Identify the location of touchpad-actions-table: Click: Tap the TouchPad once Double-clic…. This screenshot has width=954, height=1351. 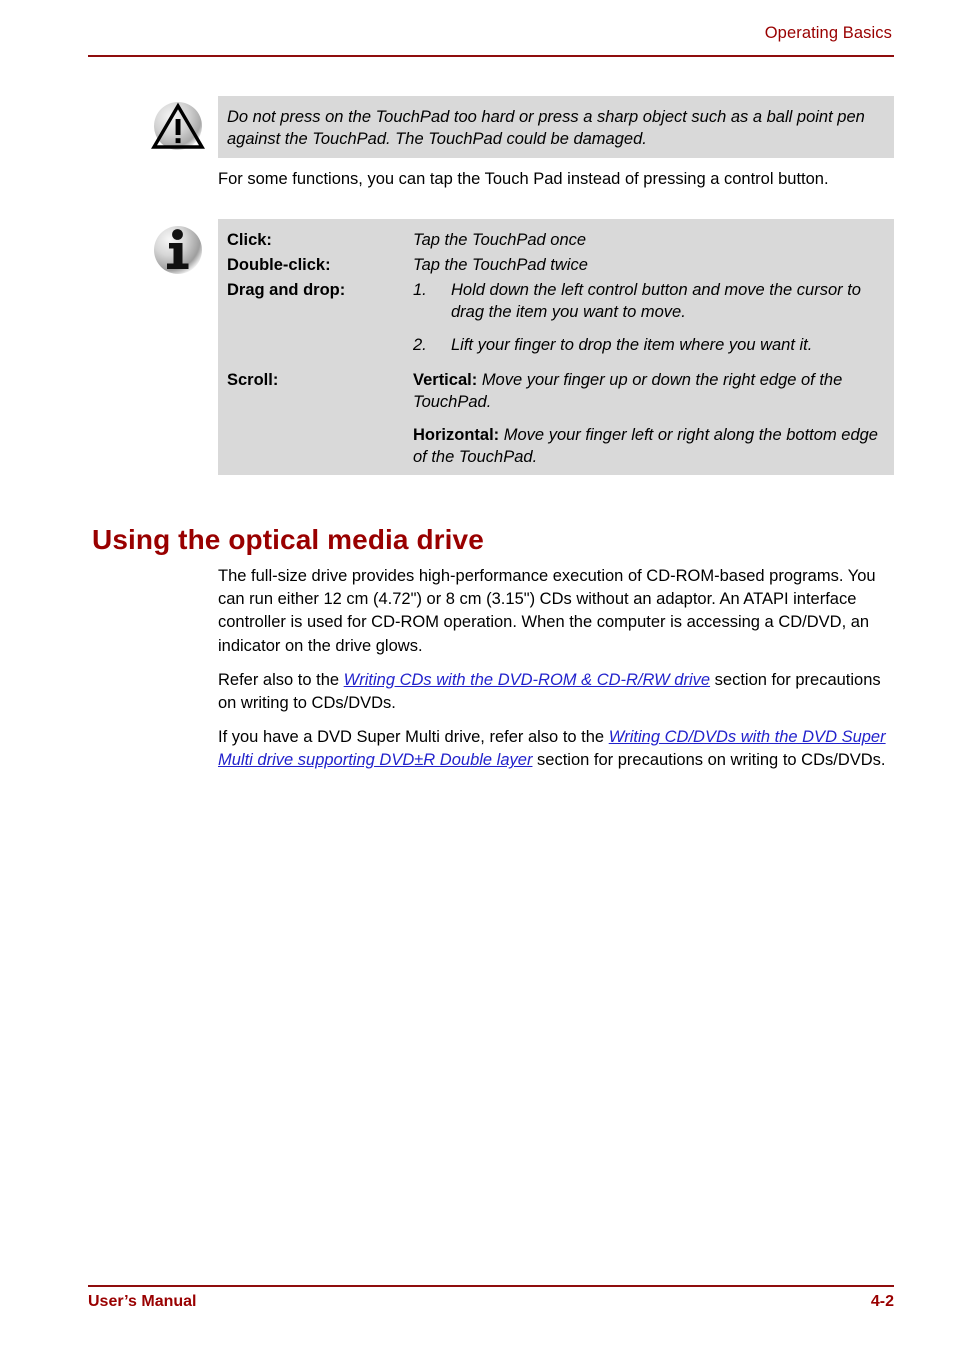
(554, 350).